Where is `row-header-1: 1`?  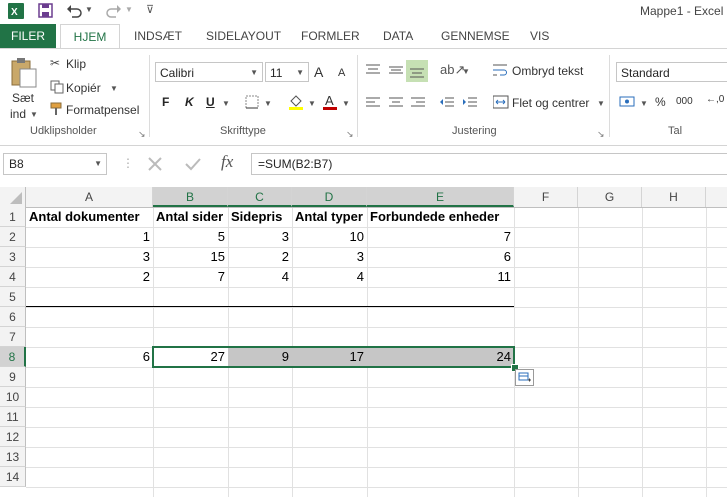 row-header-1: 1 is located at coordinates (13, 217).